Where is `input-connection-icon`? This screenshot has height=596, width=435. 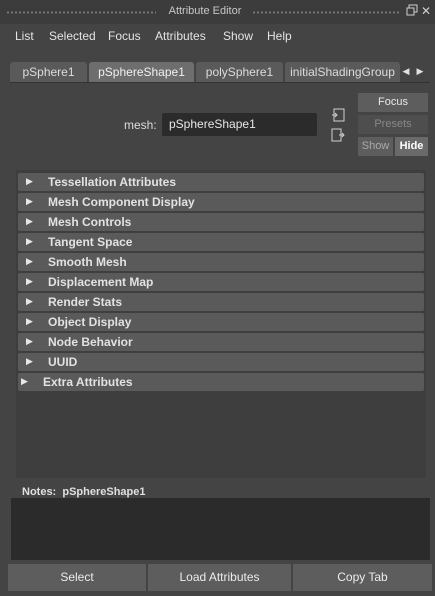
input-connection-icon is located at coordinates (338, 115).